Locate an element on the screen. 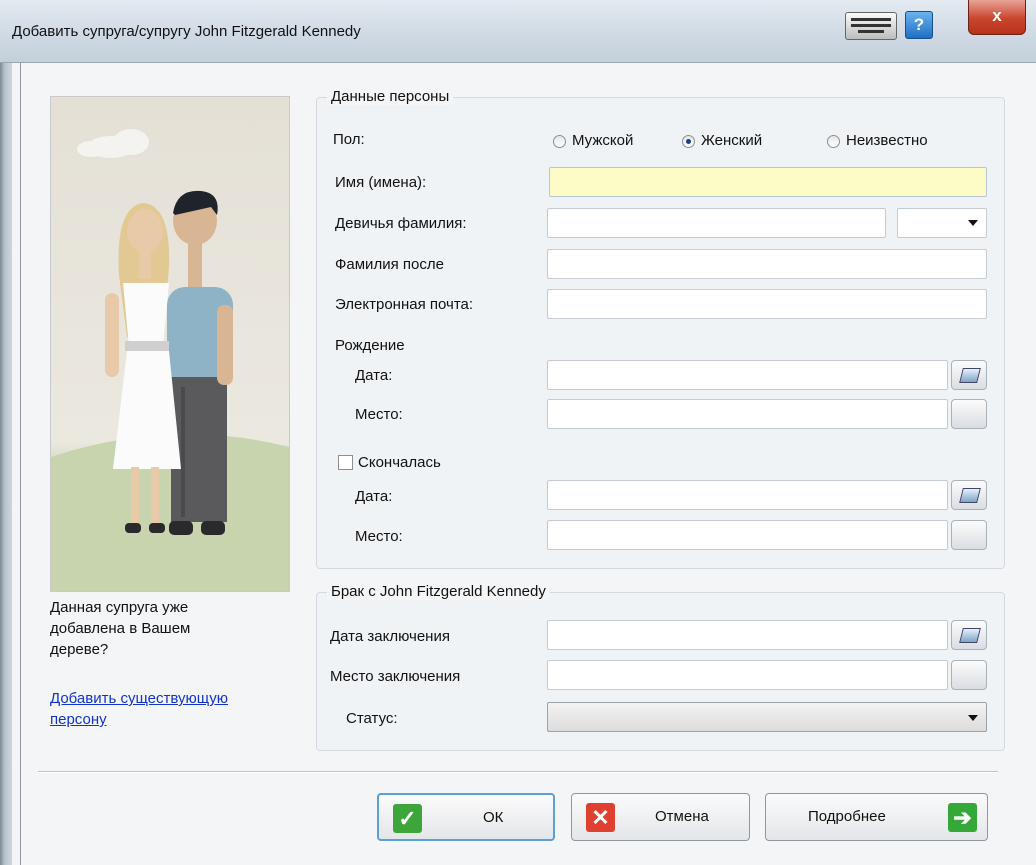  death-date-input is located at coordinates (747, 495).